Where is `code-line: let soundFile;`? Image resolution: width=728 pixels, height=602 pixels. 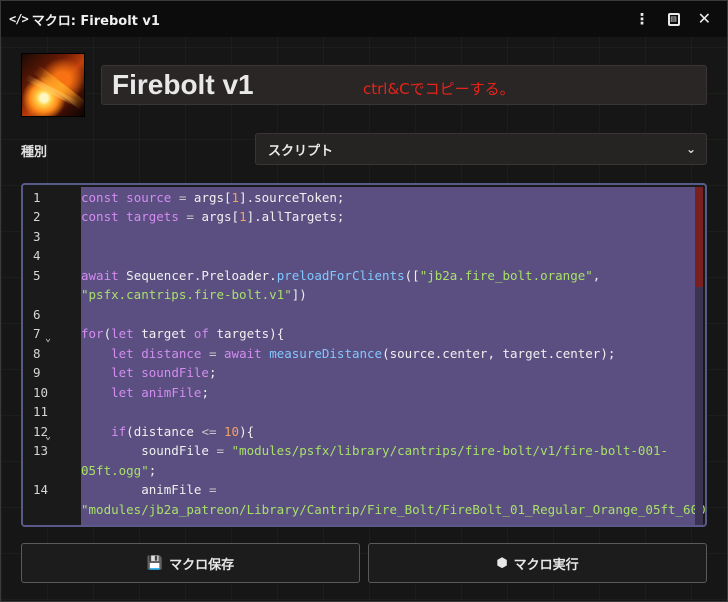 code-line: let soundFile; is located at coordinates (164, 372).